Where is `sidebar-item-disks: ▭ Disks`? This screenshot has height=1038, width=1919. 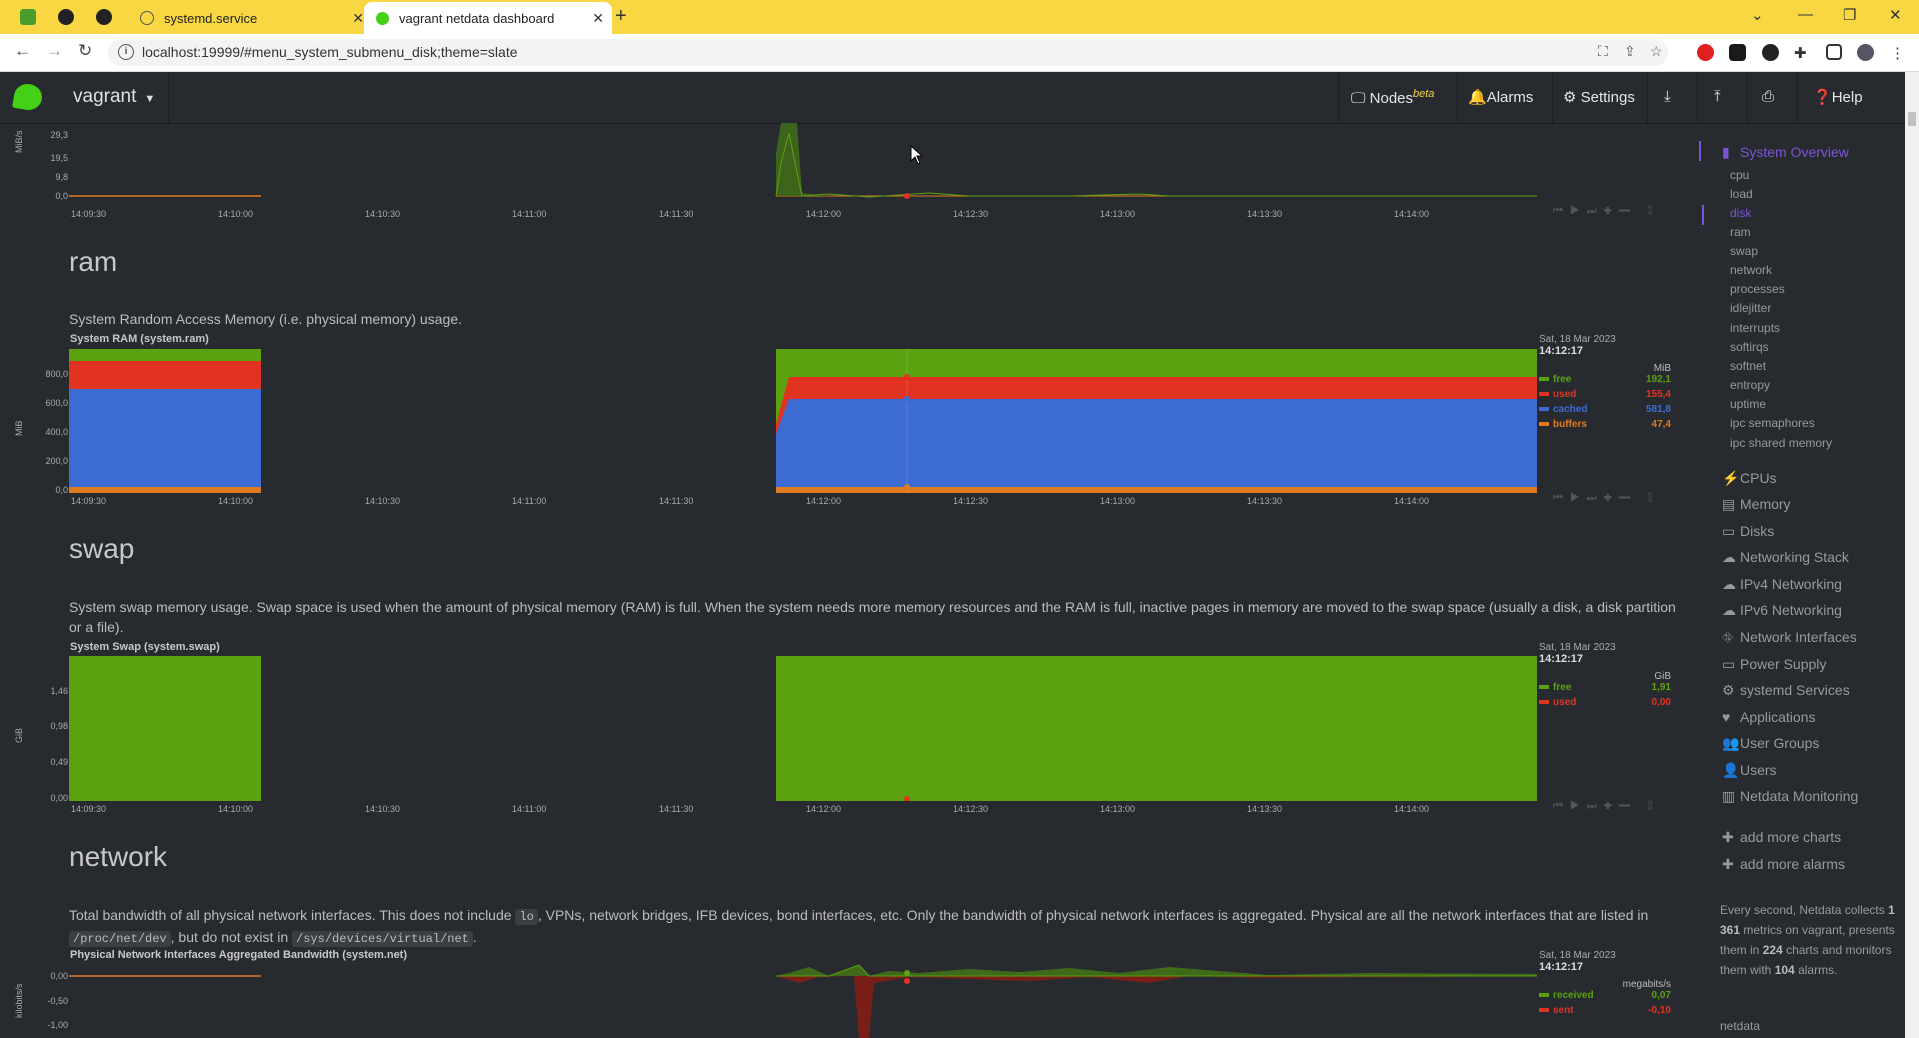
sidebar-item-disks: ▭ Disks is located at coordinates (1748, 531).